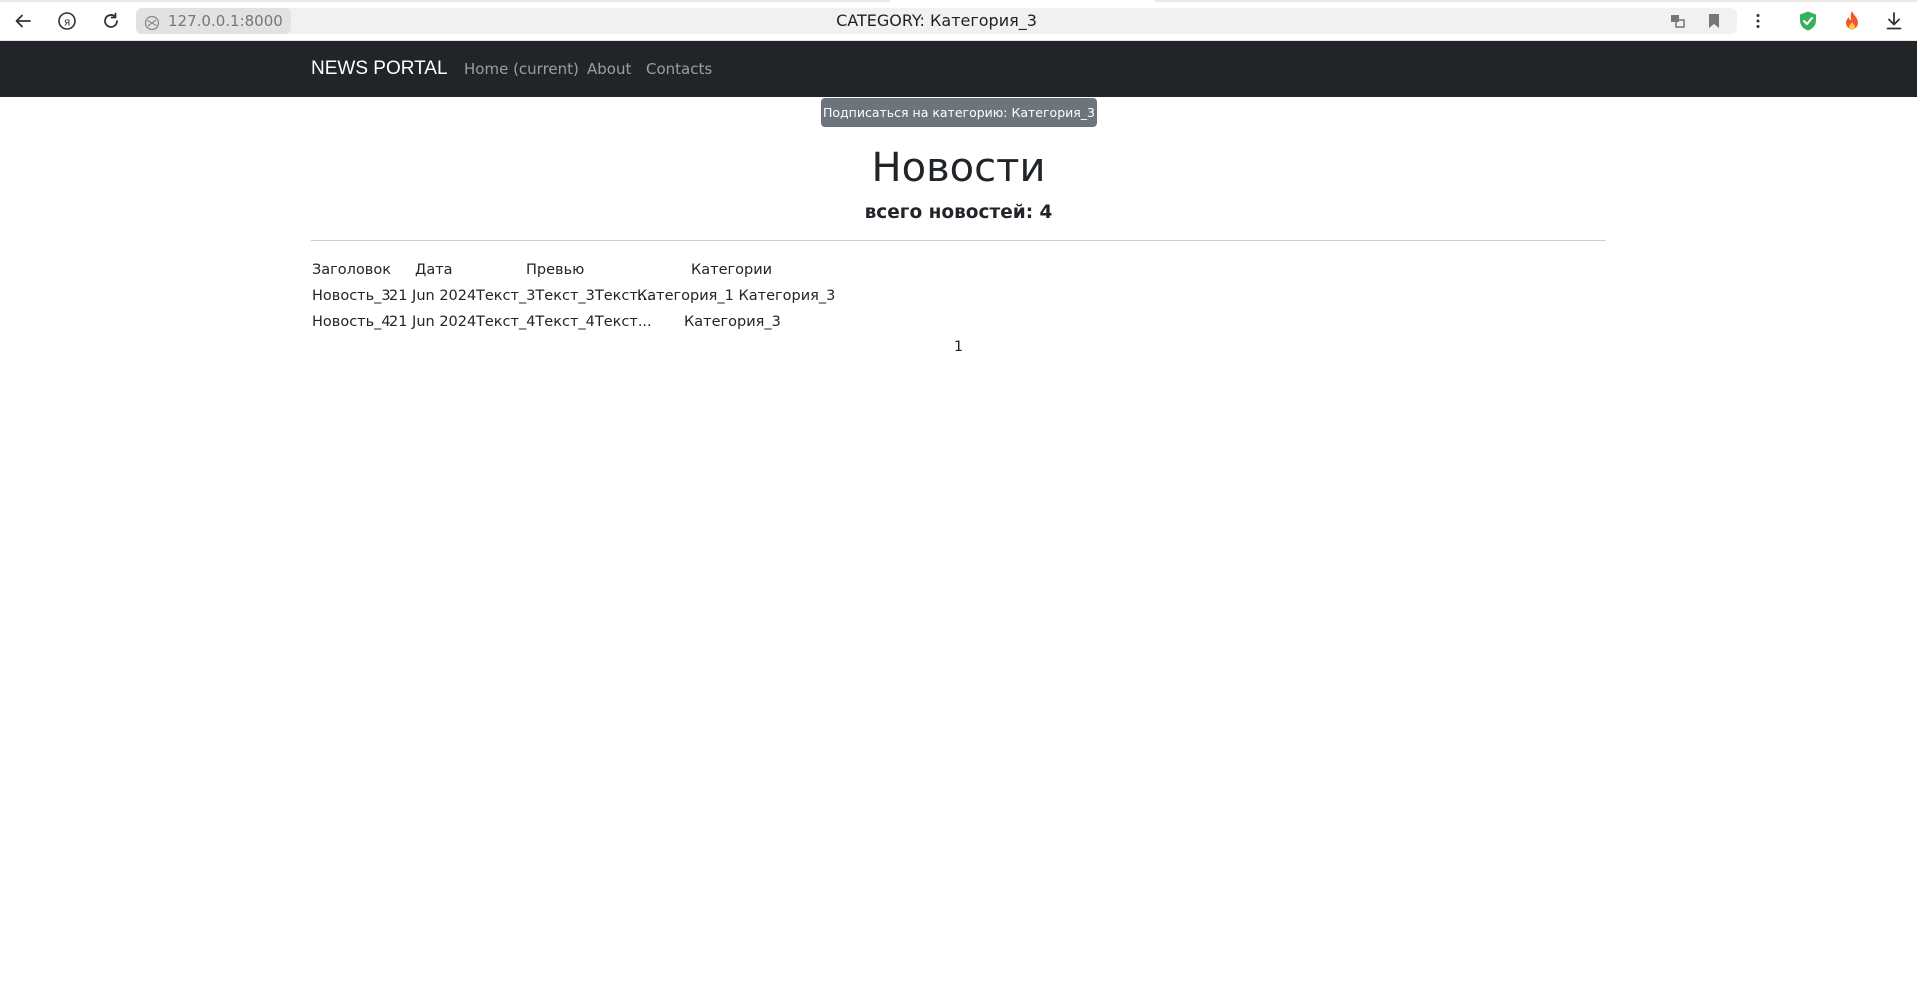 Image resolution: width=1917 pixels, height=1004 pixels. I want to click on back-arrow-icon, so click(23, 21).